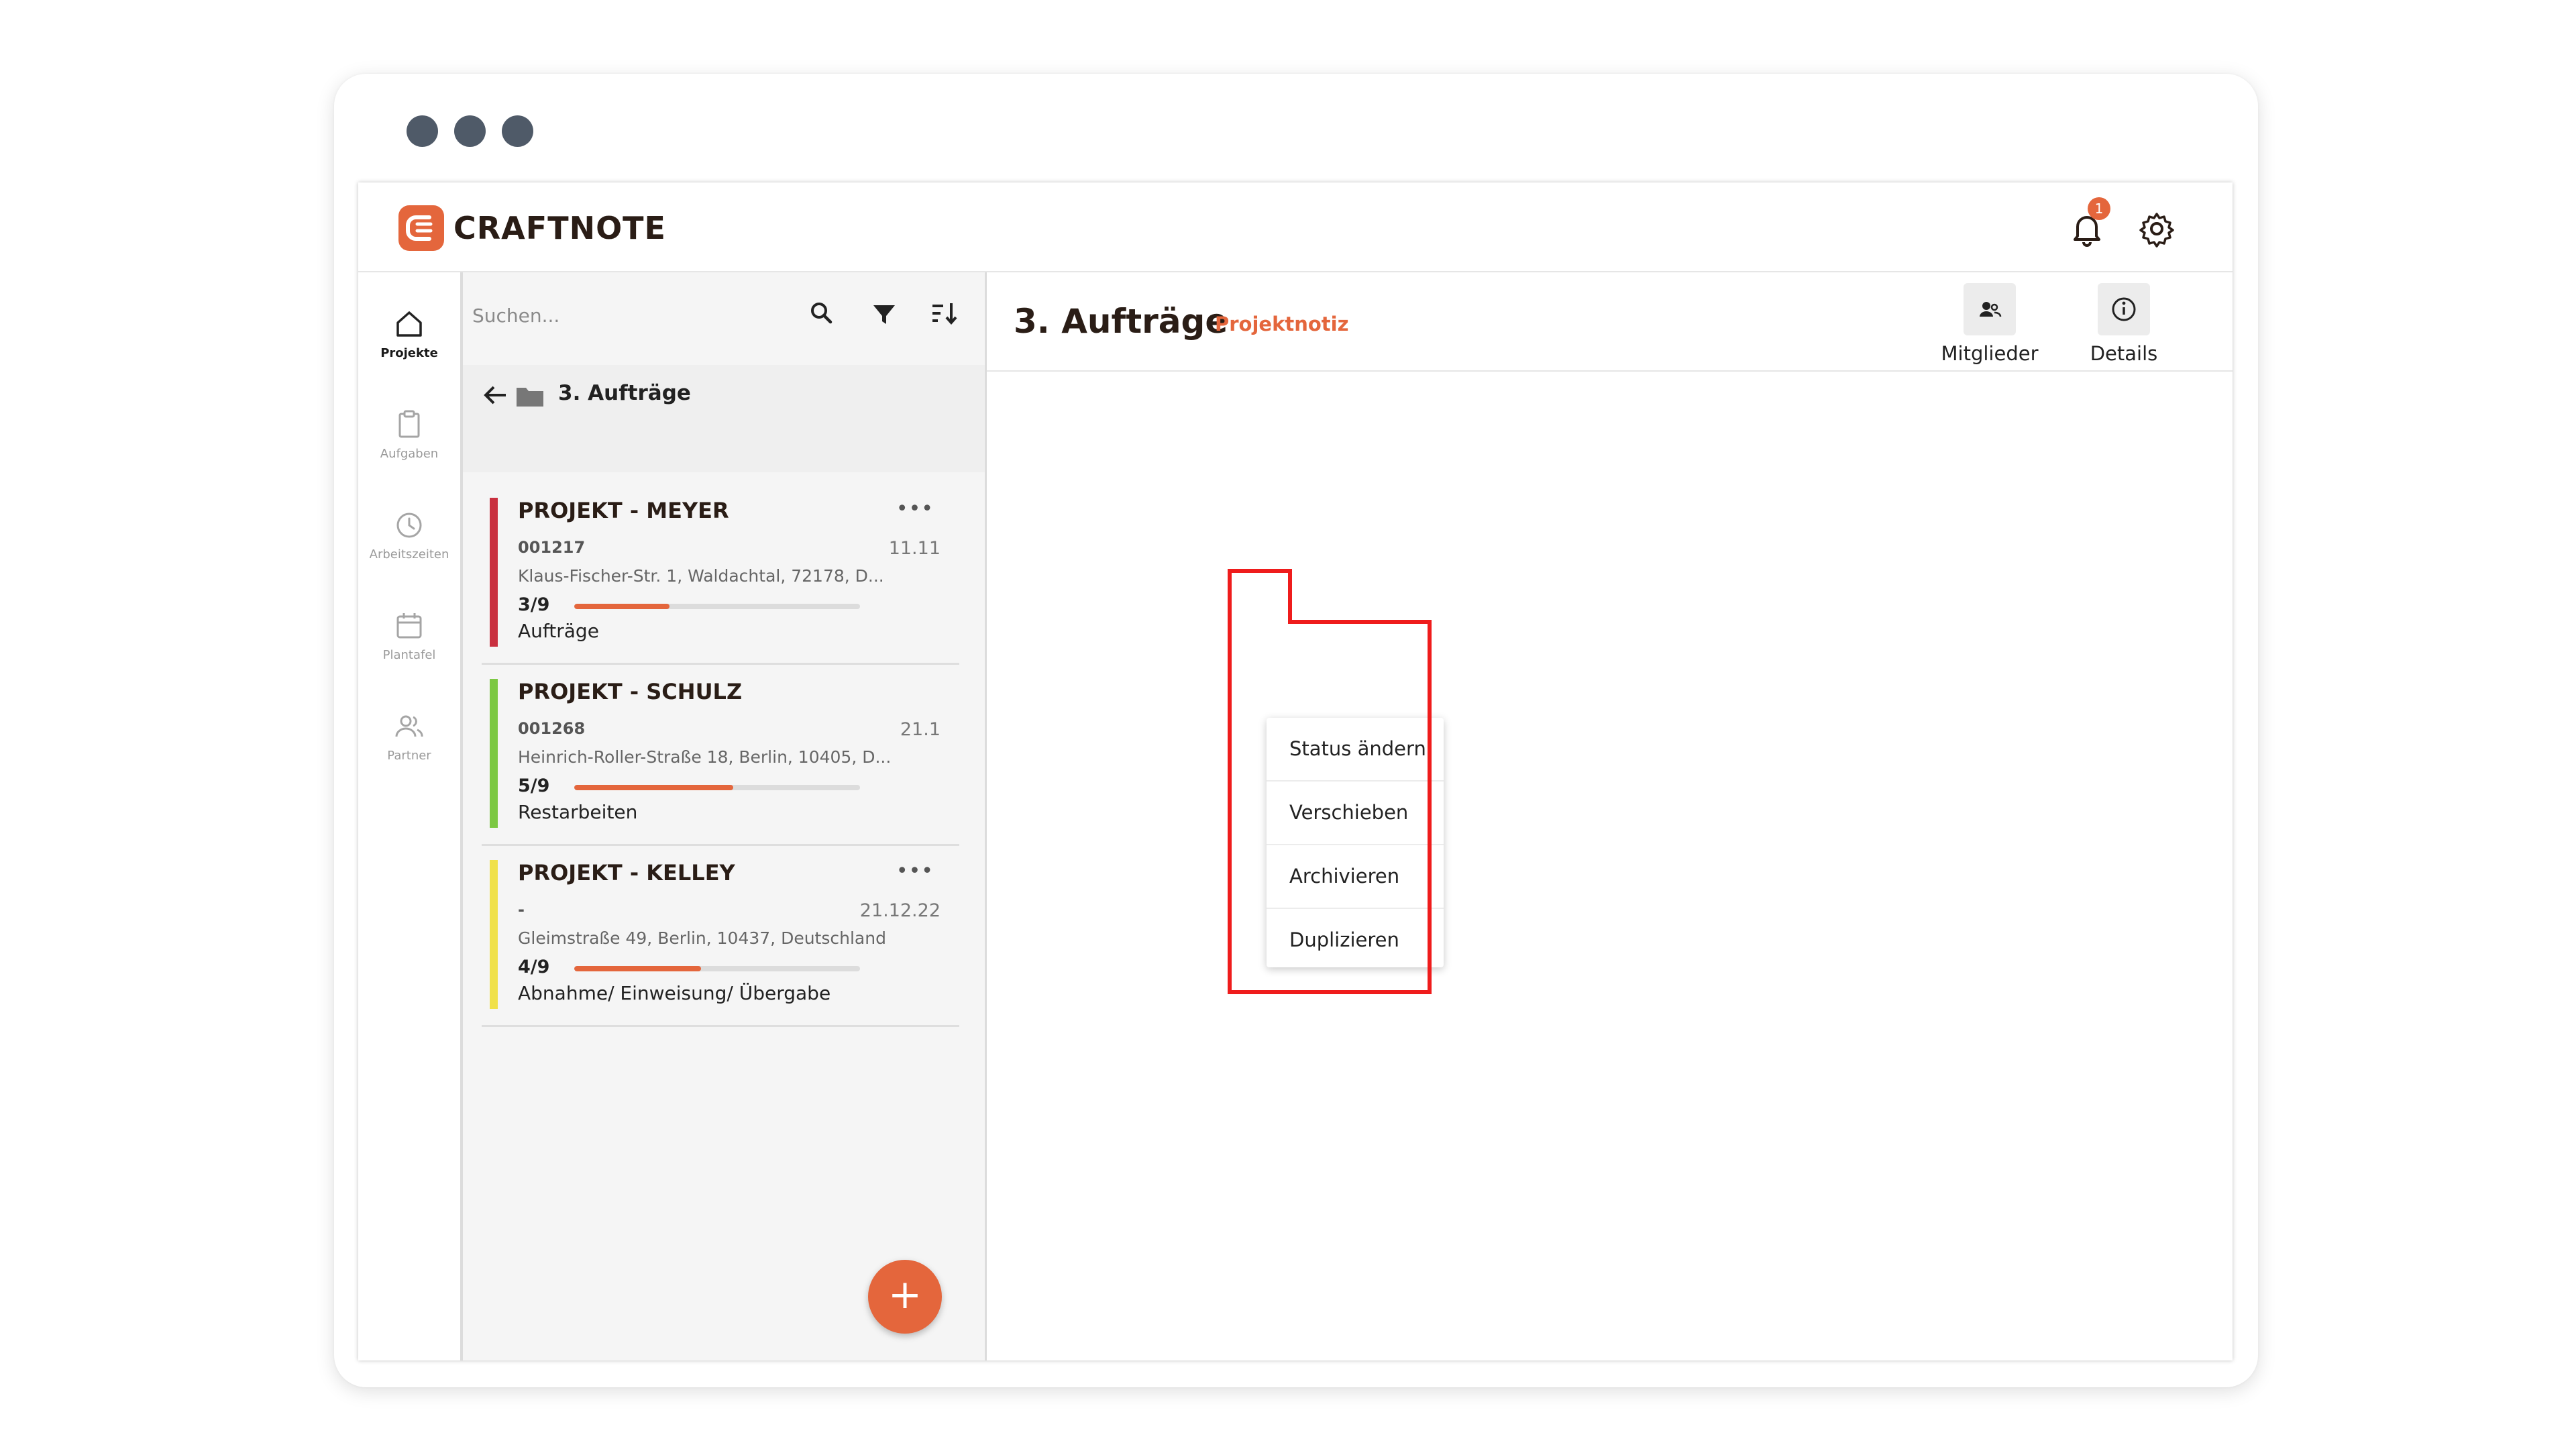 Image resolution: width=2576 pixels, height=1449 pixels. What do you see at coordinates (409, 554) in the screenshot?
I see `nav-label: Arbeitszeiten` at bounding box center [409, 554].